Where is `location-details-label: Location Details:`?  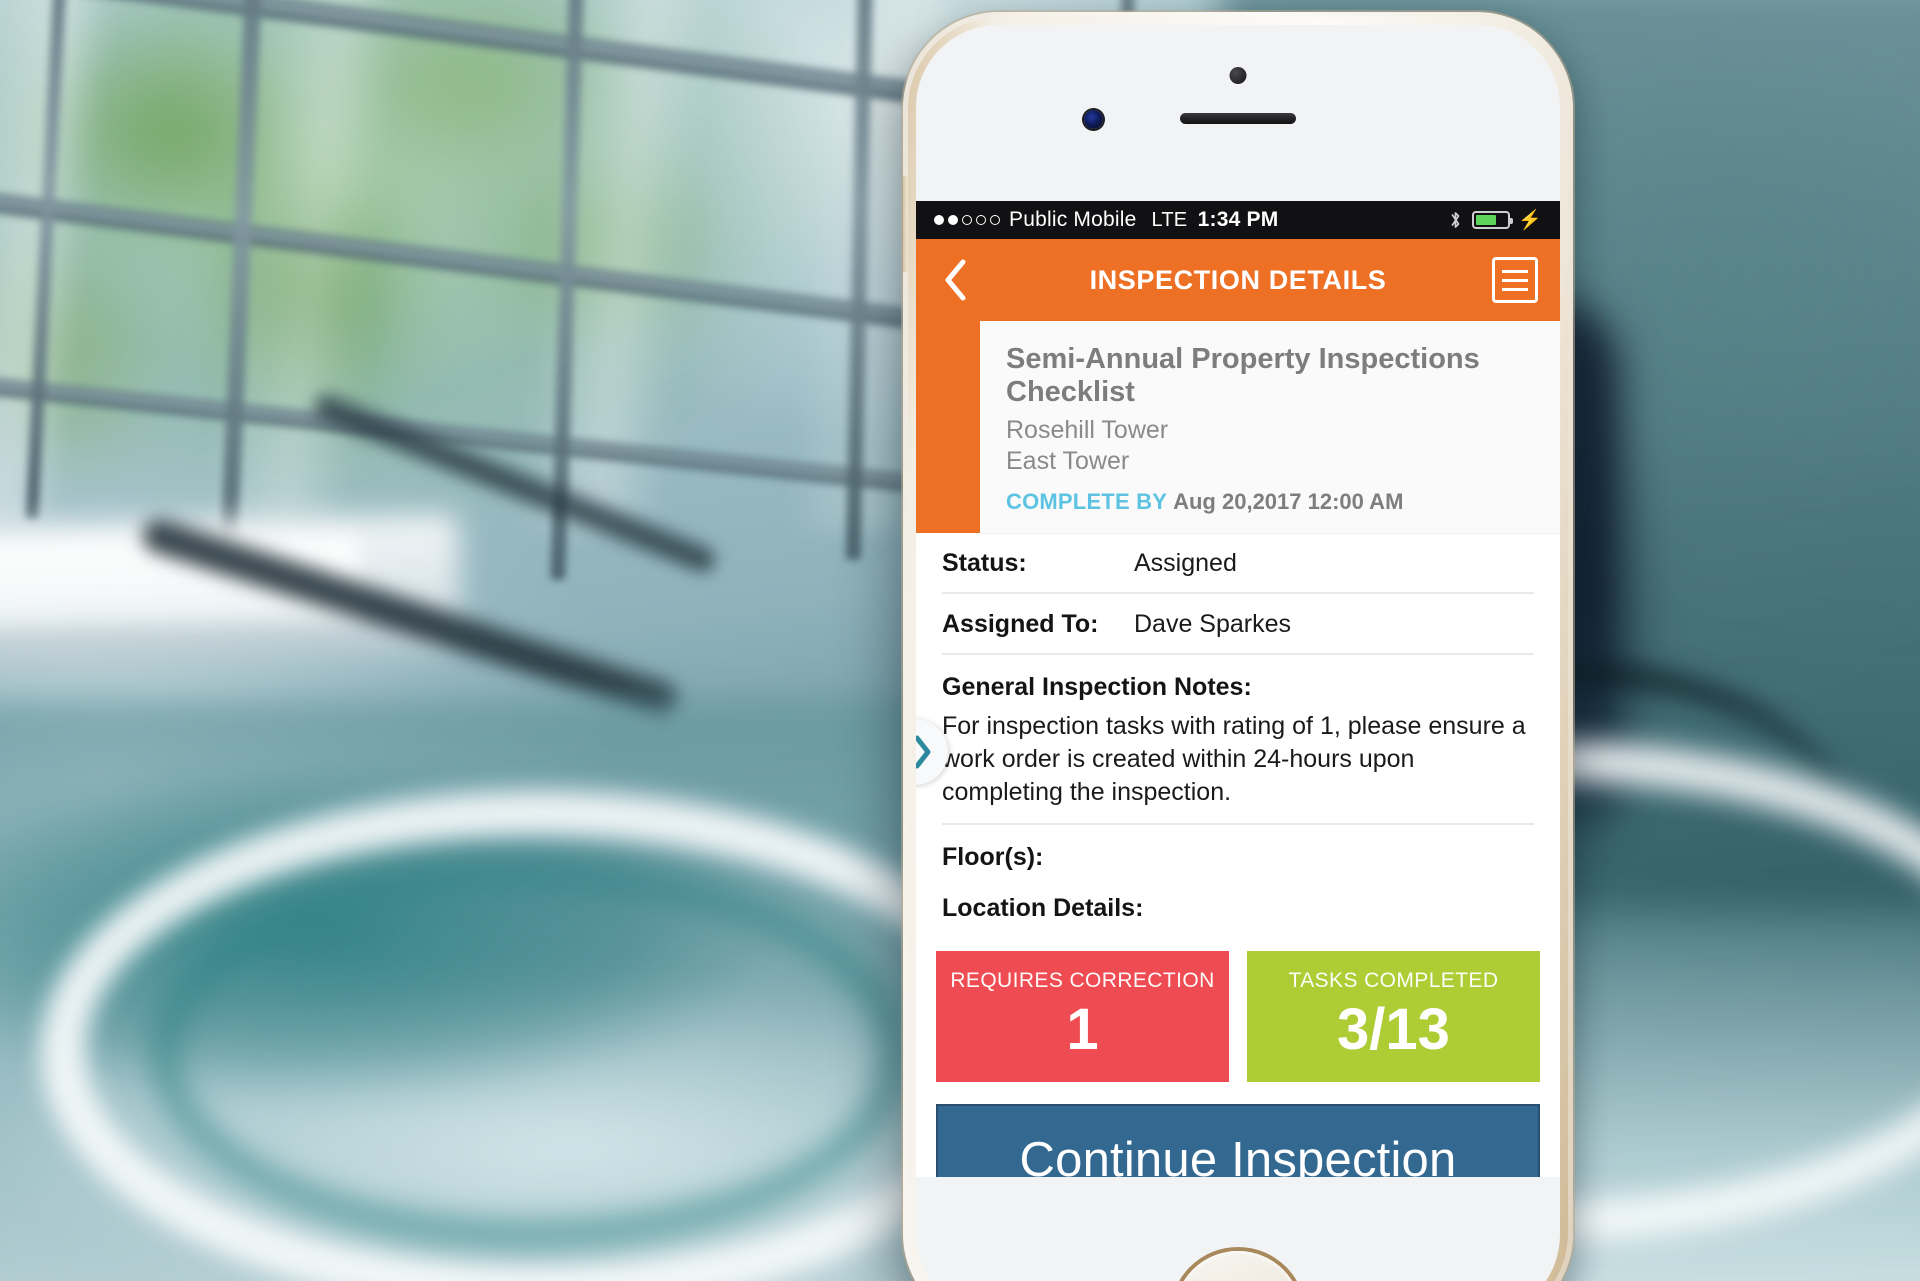
location-details-label: Location Details: is located at coordinates (1043, 908).